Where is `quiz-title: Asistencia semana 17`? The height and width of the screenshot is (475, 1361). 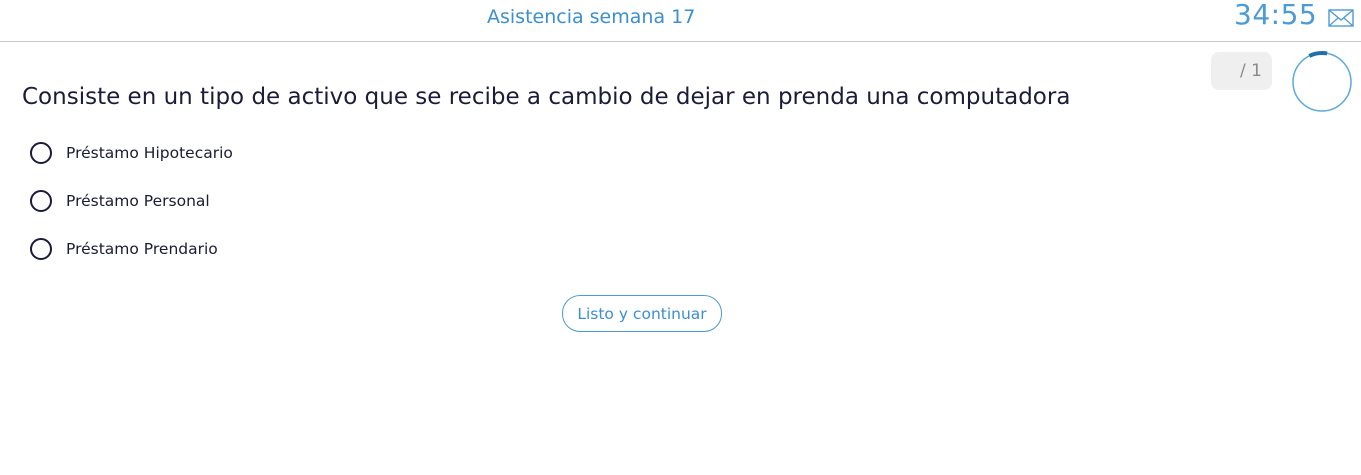 quiz-title: Asistencia semana 17 is located at coordinates (591, 17).